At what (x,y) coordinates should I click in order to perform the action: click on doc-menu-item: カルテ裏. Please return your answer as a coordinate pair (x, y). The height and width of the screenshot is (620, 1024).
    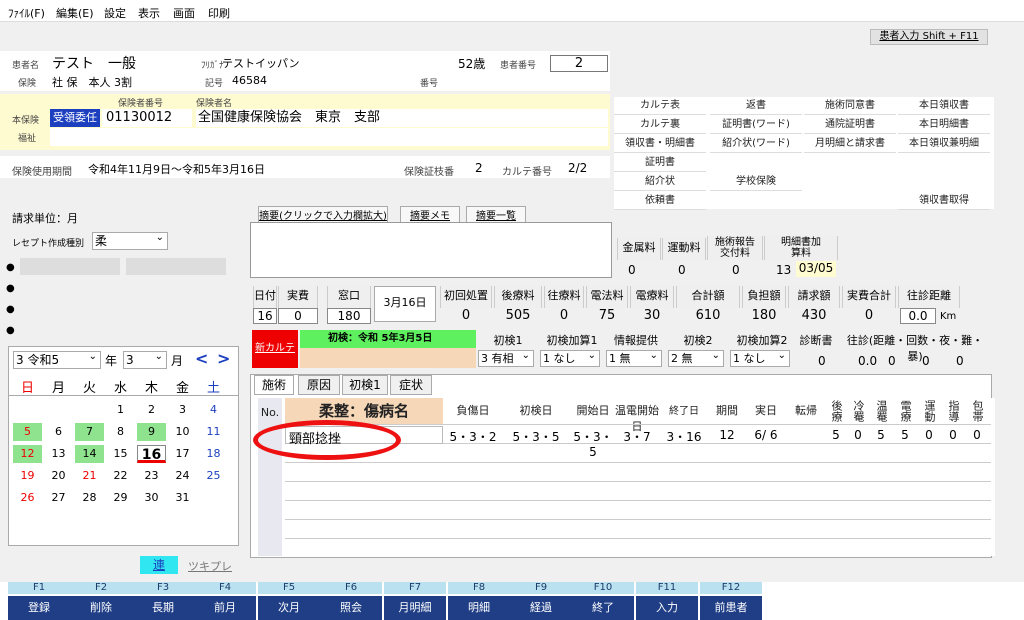
    Looking at the image, I should click on (660, 125).